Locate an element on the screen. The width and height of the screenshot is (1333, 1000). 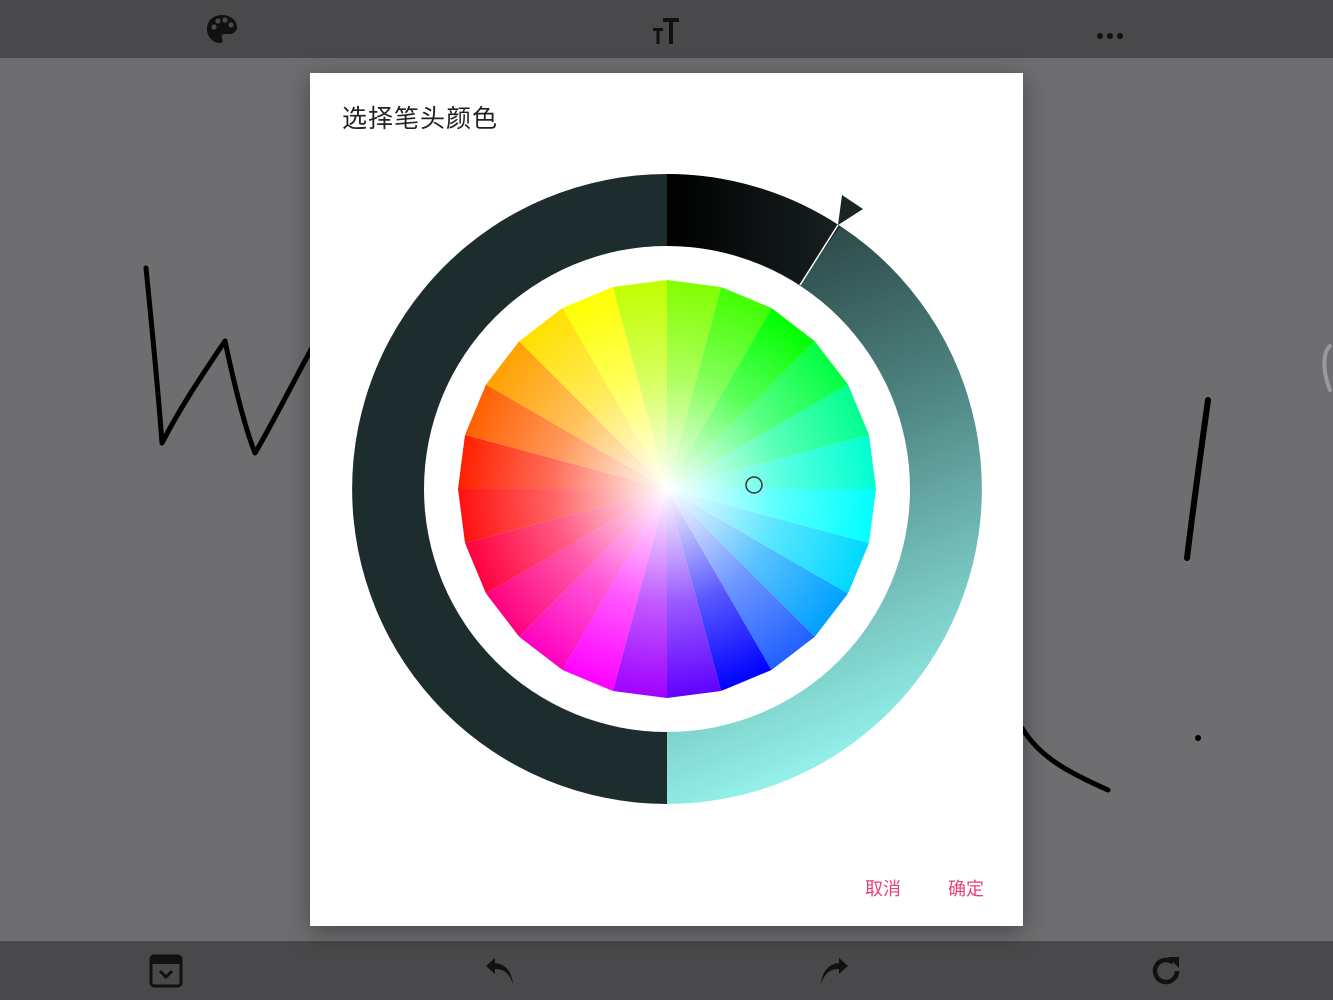
confirm-button: 确定 is located at coordinates (966, 888).